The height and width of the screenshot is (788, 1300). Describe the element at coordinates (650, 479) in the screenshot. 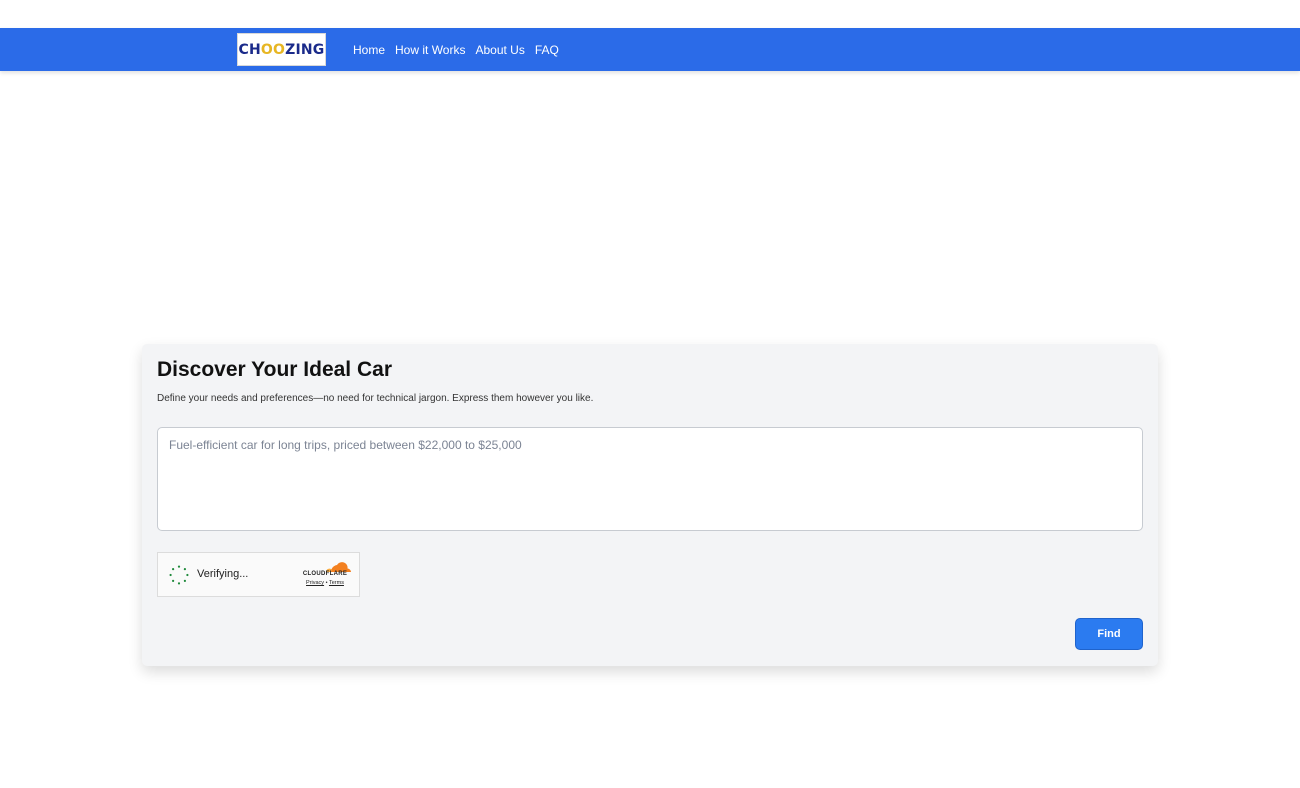

I see `car-needs-input` at that location.